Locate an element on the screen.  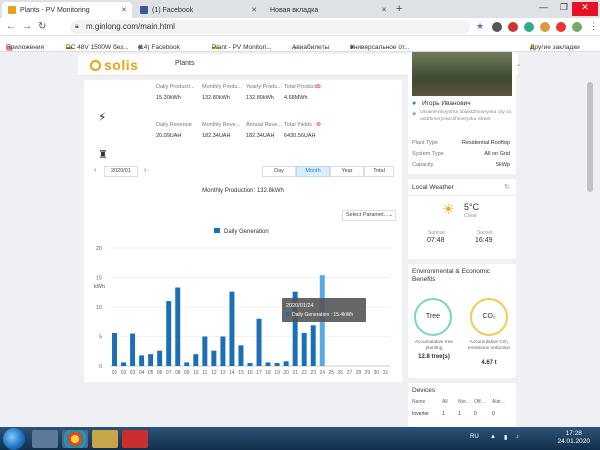
back-arrow-icon: ← is located at coordinates (11, 26).